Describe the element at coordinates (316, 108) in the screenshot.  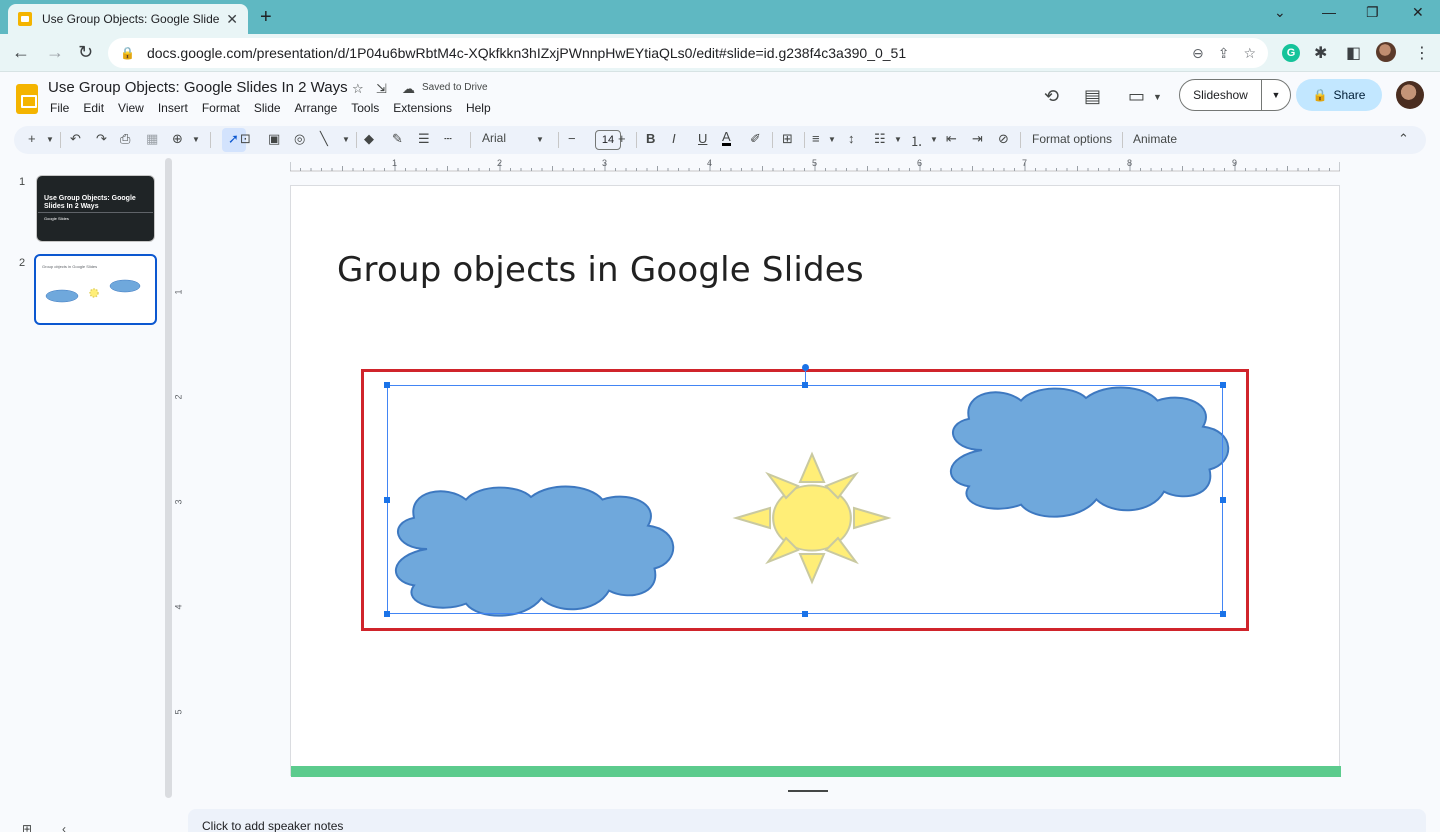
I see `menu-arrange: Arrange` at that location.